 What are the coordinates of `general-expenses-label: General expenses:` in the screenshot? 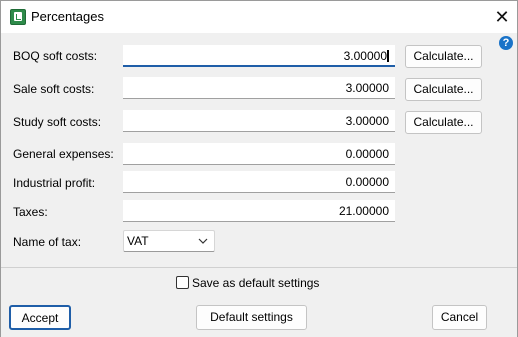 It's located at (63, 154).